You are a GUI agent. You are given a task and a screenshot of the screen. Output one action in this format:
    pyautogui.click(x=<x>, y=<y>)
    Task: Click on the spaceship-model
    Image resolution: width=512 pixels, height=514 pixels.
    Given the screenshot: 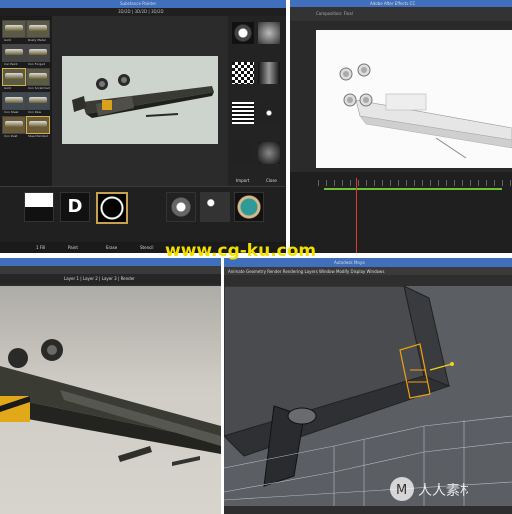 What is the action you would take?
    pyautogui.click(x=143, y=96)
    